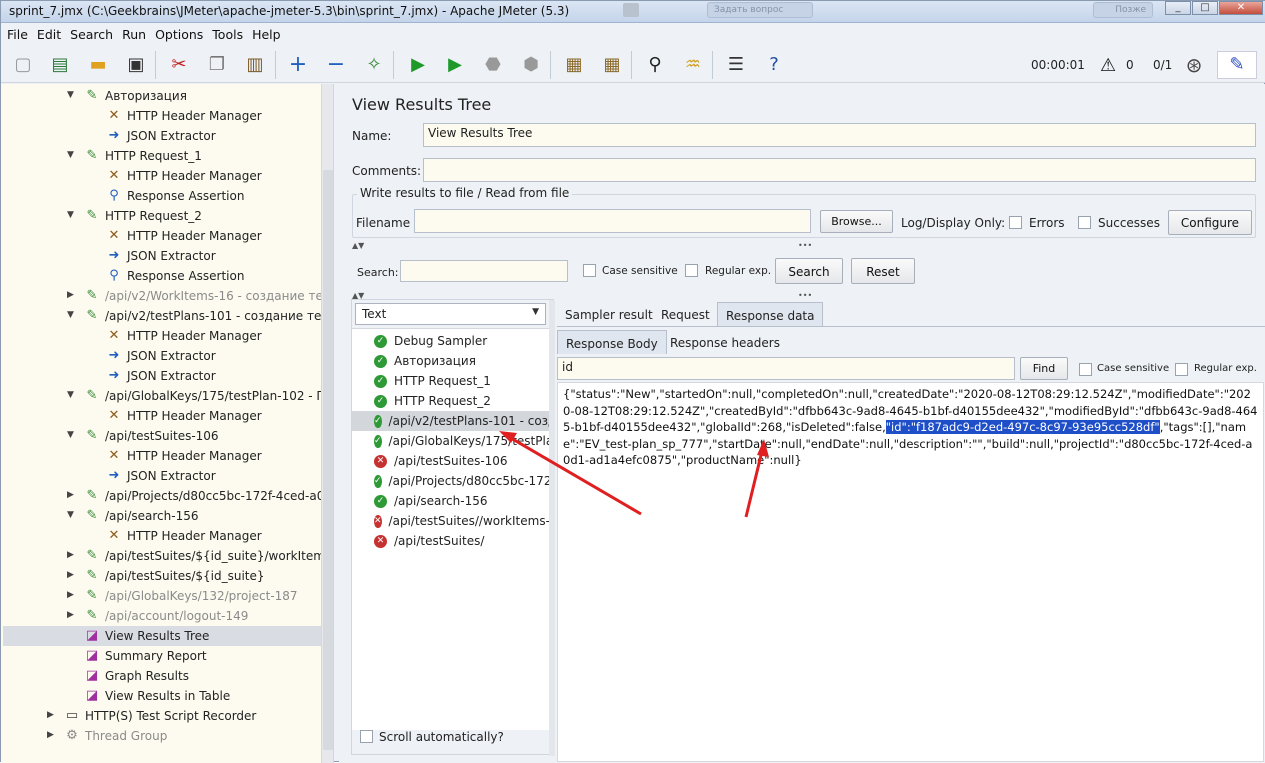 Image resolution: width=1265 pixels, height=763 pixels. Describe the element at coordinates (23, 65) in the screenshot. I see `new-icon: ▢` at that location.